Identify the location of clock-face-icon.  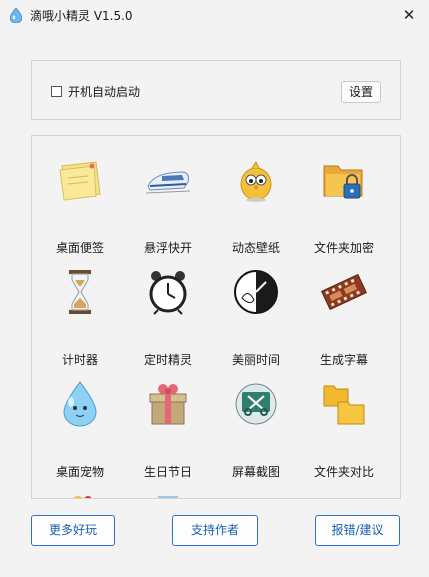
(256, 292).